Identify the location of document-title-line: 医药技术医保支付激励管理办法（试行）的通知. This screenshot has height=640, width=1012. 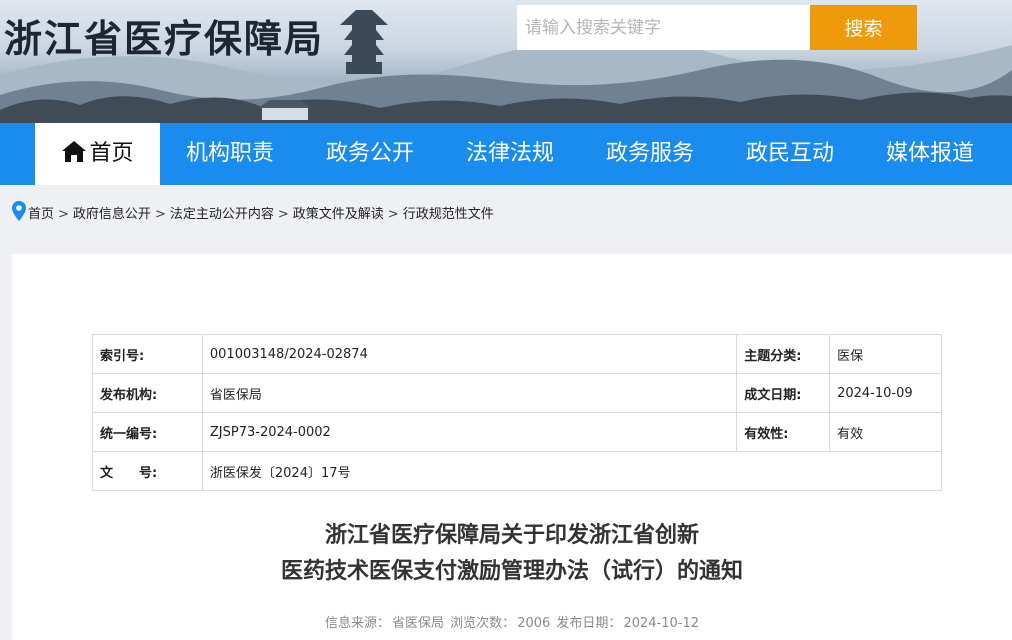
(511, 571).